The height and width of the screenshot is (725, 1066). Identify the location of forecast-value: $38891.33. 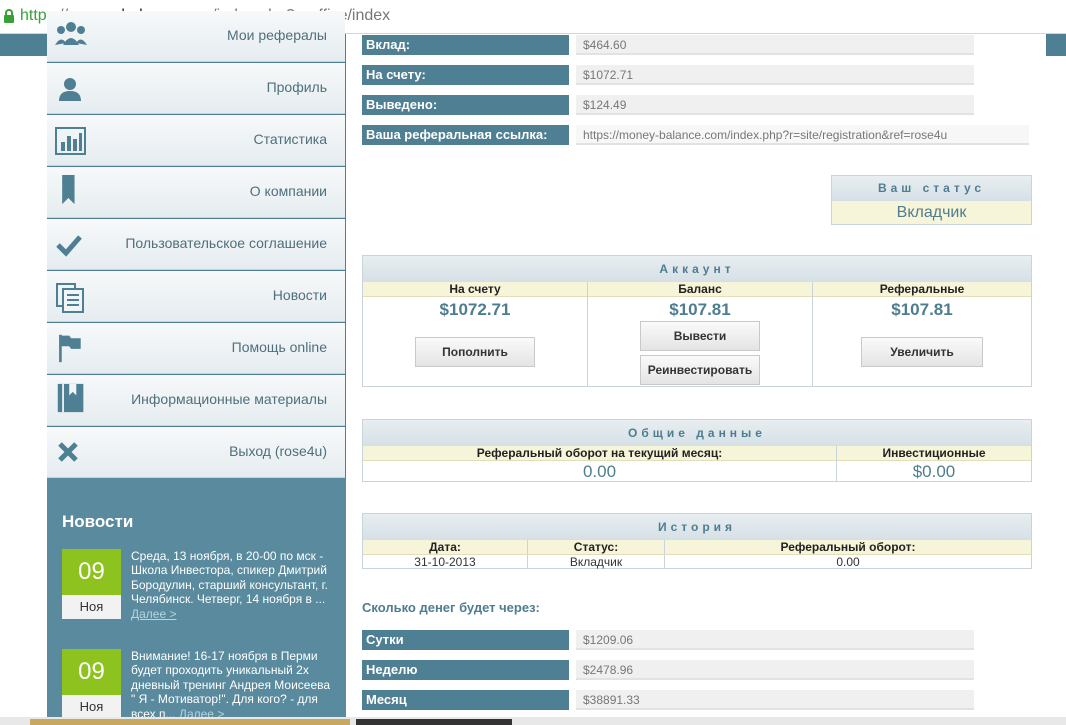
(775, 700).